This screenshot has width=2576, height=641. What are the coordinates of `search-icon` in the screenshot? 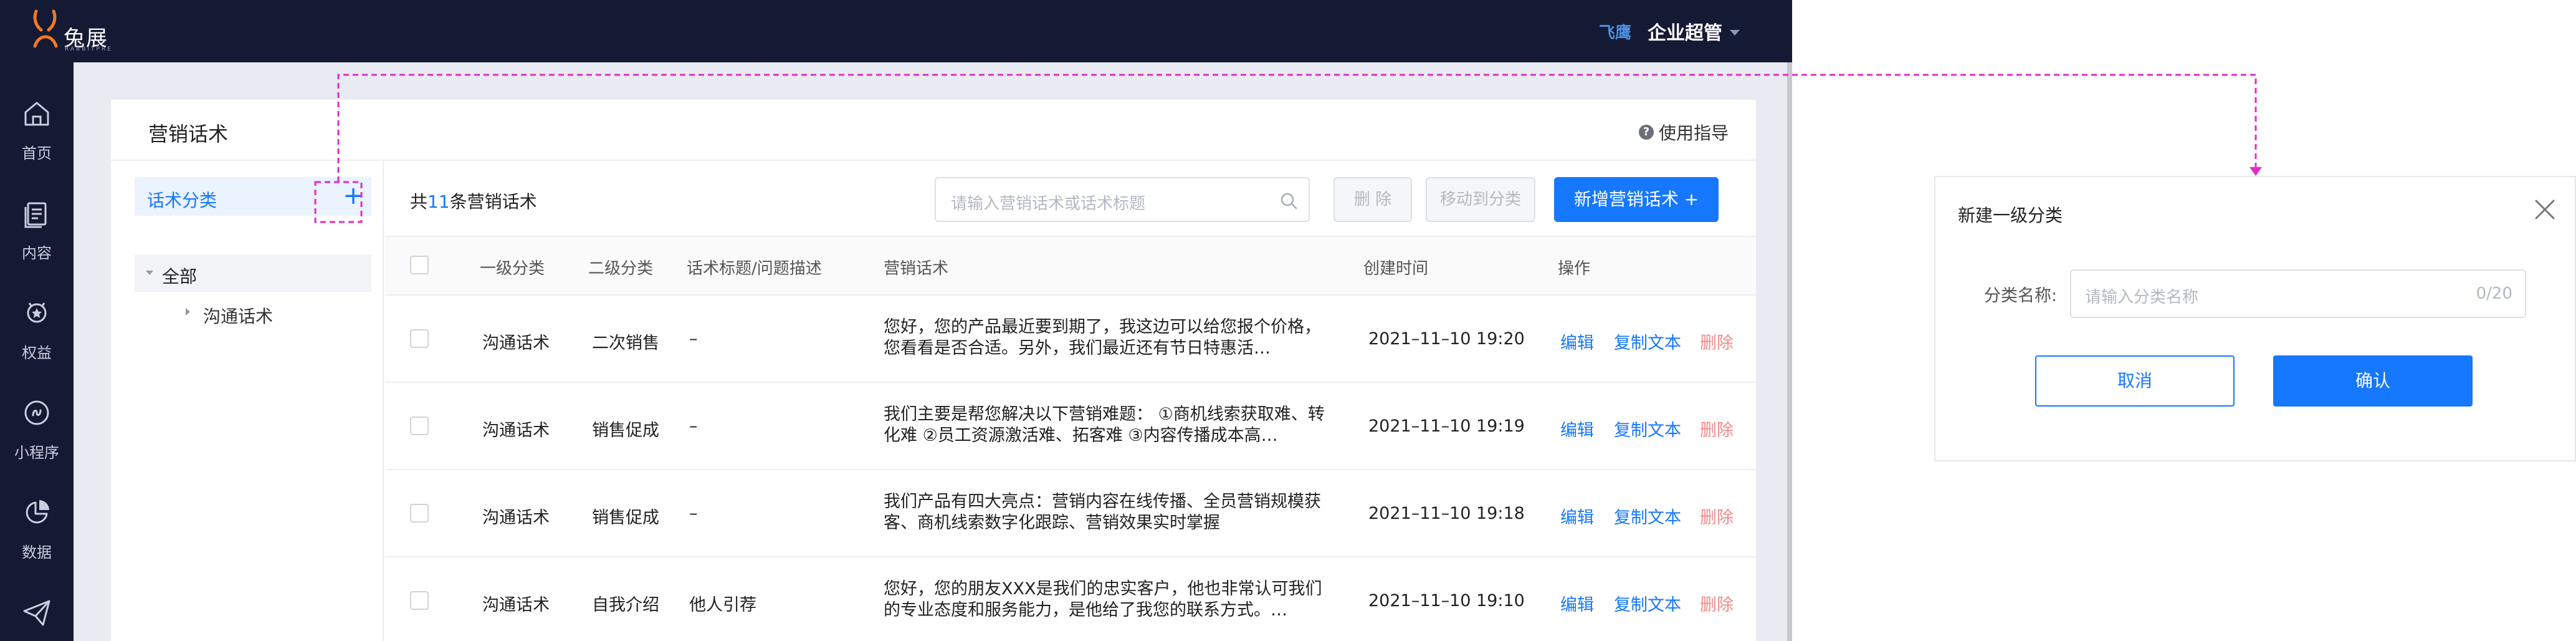 It's located at (1289, 201).